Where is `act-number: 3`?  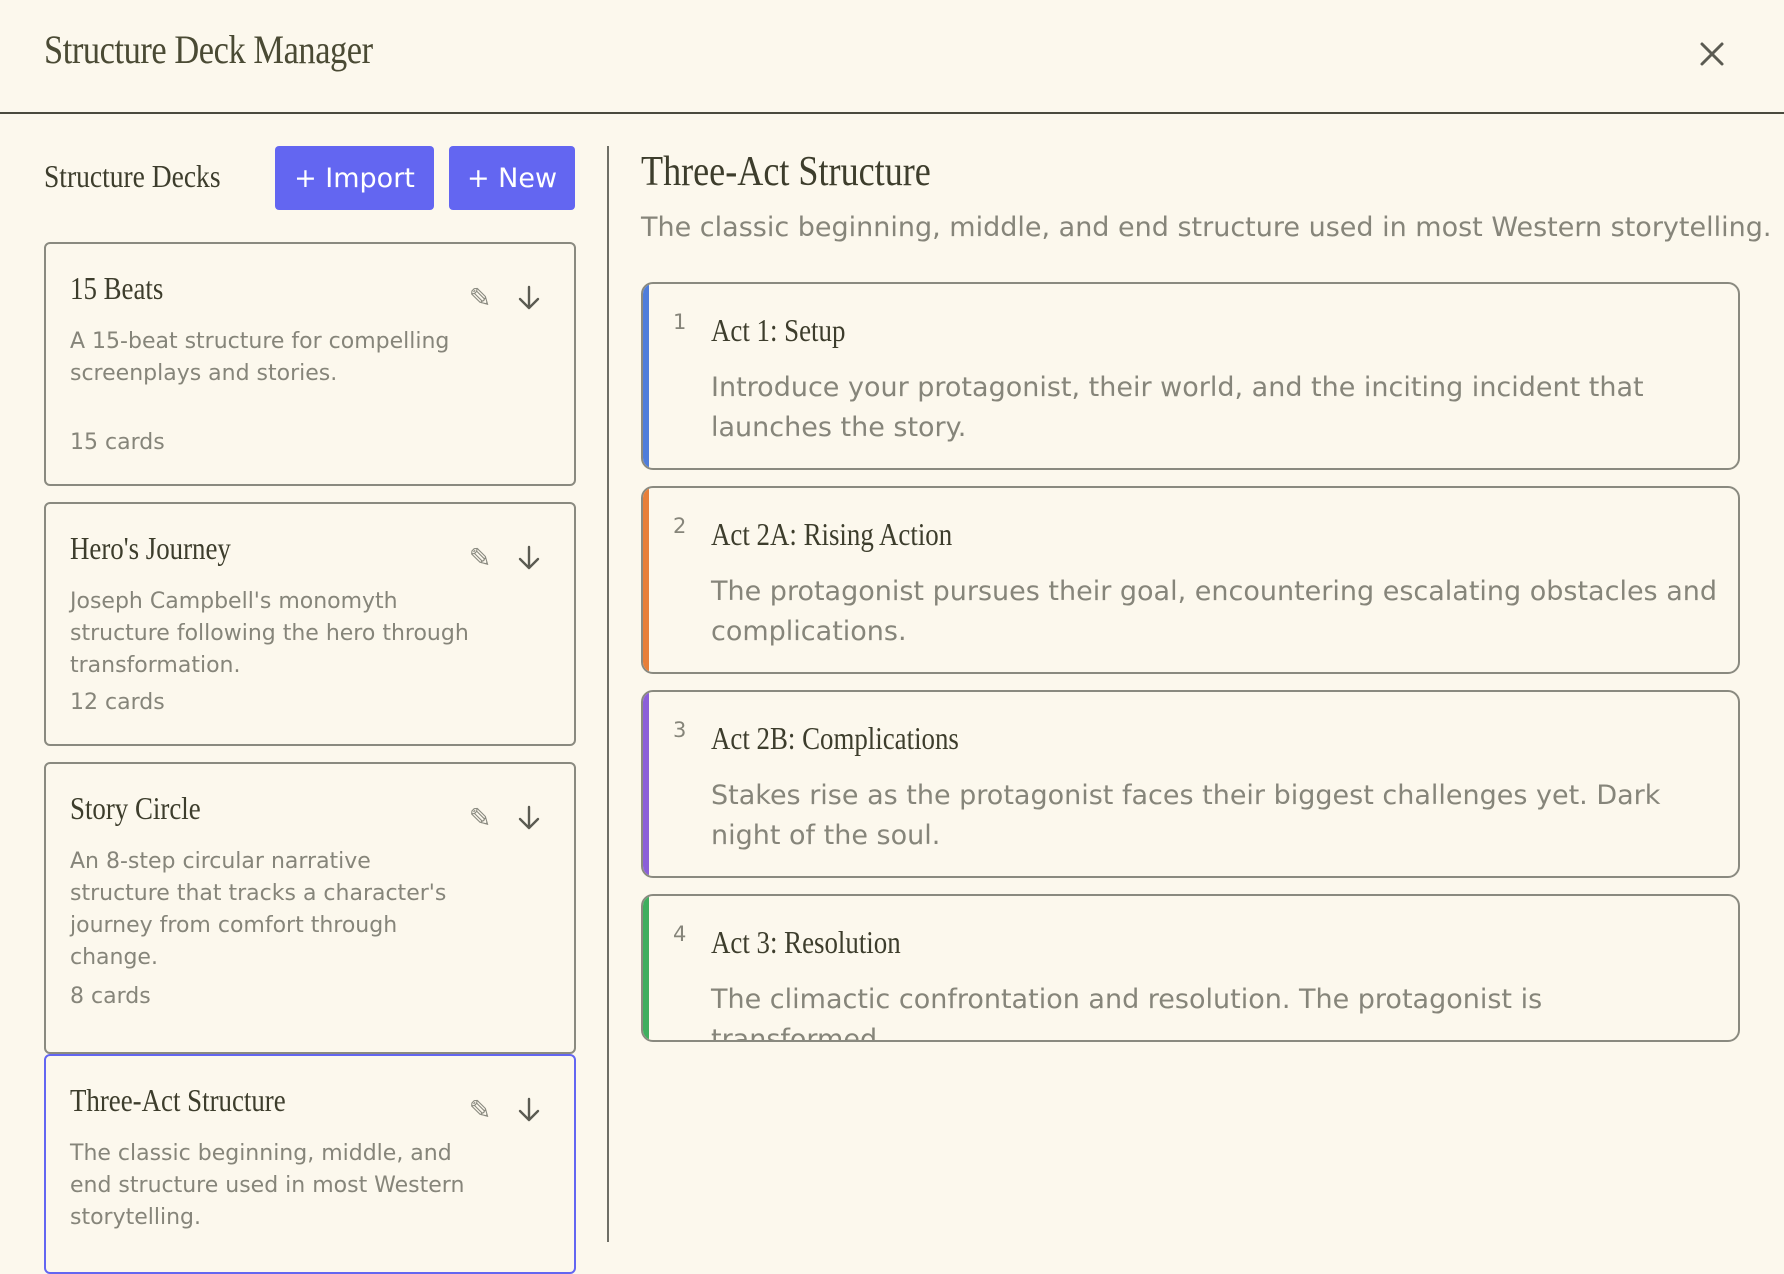
act-number: 3 is located at coordinates (680, 730).